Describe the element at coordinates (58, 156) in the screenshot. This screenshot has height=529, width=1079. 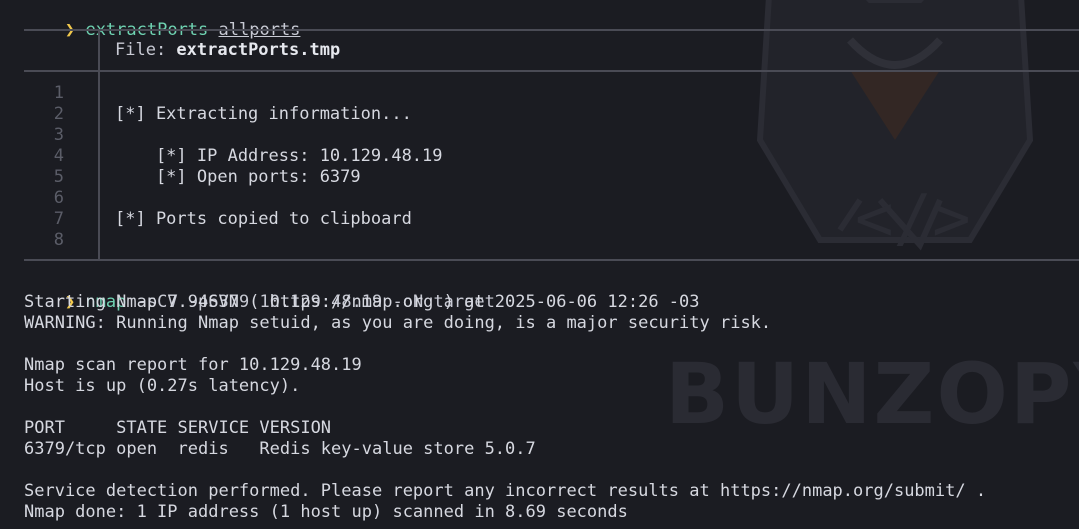
I see `line-number: 4` at that location.